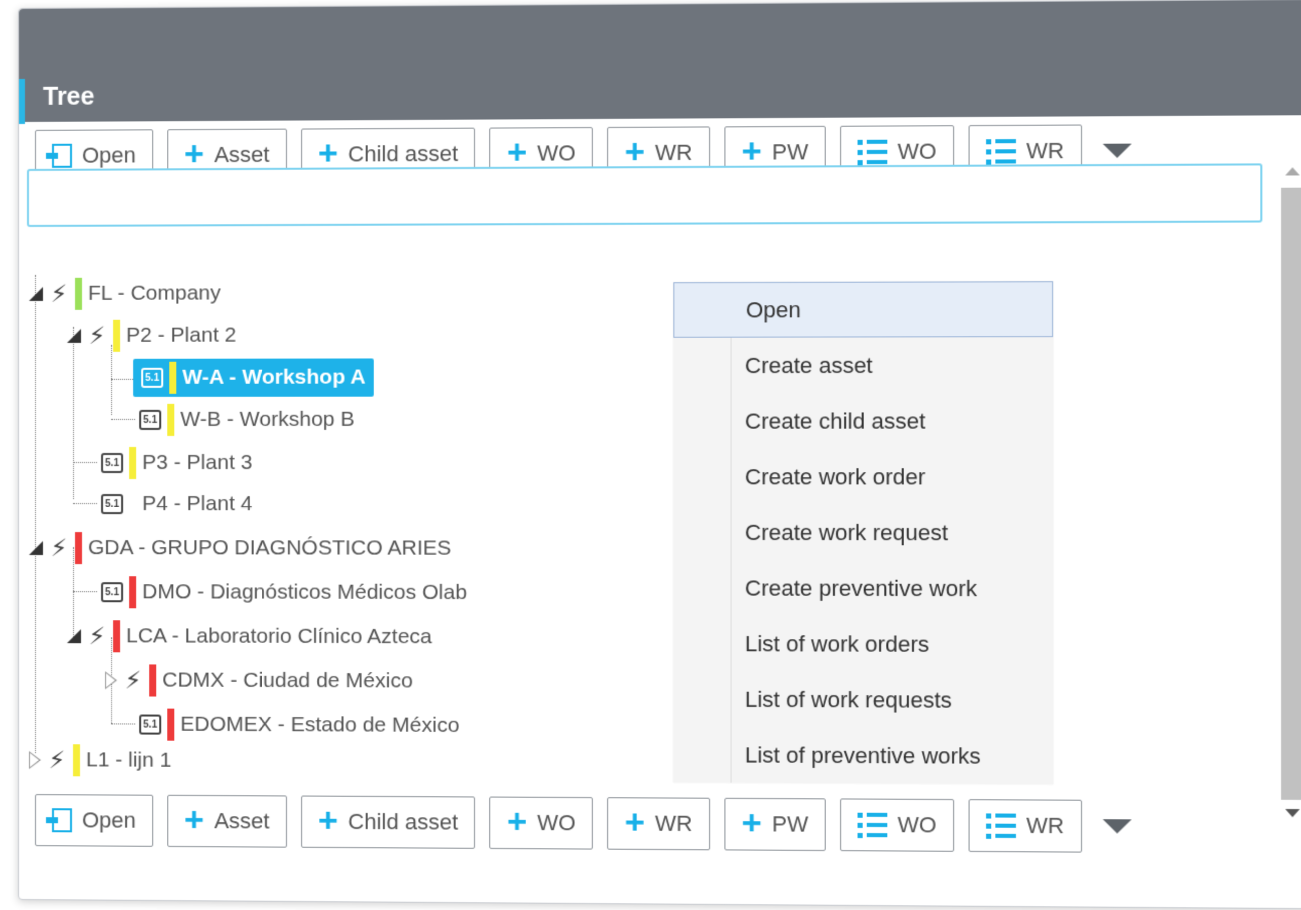  What do you see at coordinates (660, 61) in the screenshot?
I see `panel-header` at bounding box center [660, 61].